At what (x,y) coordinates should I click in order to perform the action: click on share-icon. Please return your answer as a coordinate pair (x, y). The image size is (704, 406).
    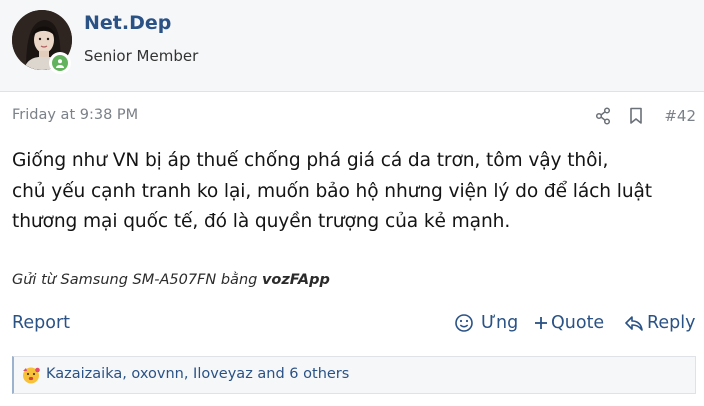
    Looking at the image, I should click on (603, 118).